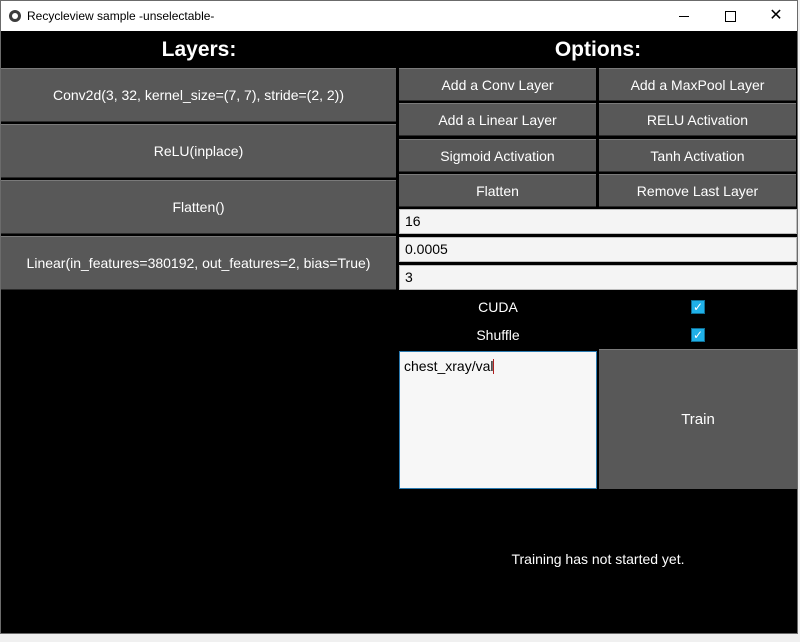 The image size is (800, 642). Describe the element at coordinates (199, 49) in the screenshot. I see `layers-heading: Layers:` at that location.